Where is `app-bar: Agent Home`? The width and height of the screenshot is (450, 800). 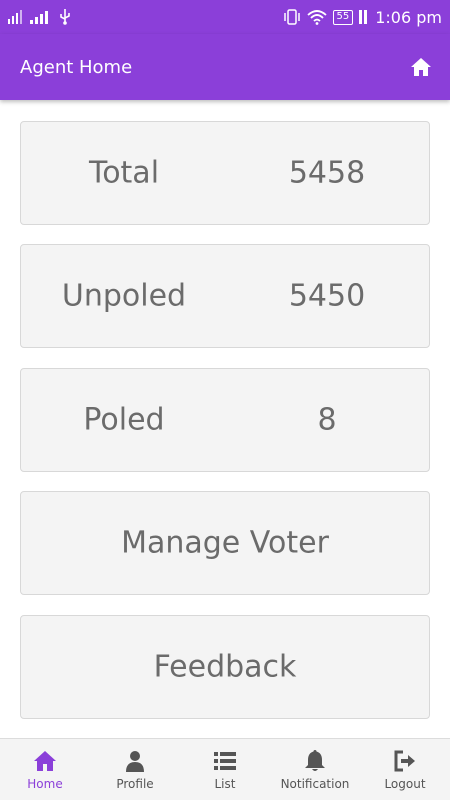
app-bar: Agent Home is located at coordinates (225, 67).